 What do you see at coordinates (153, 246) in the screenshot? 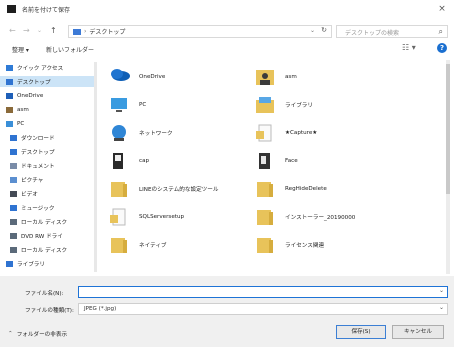
I see `file-item-label: ネイティブ` at bounding box center [153, 246].